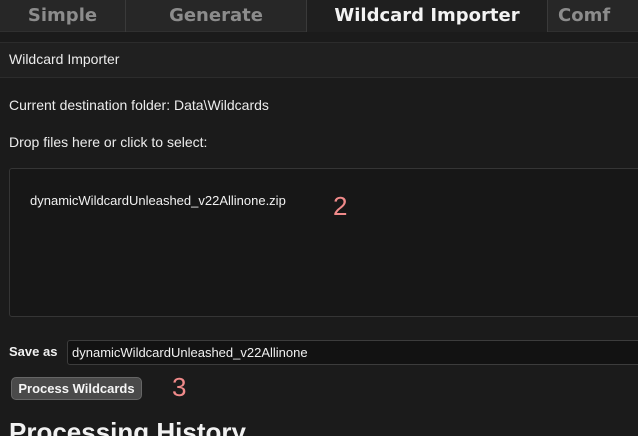 The width and height of the screenshot is (638, 436). I want to click on tab-simple: Simple, so click(62, 16).